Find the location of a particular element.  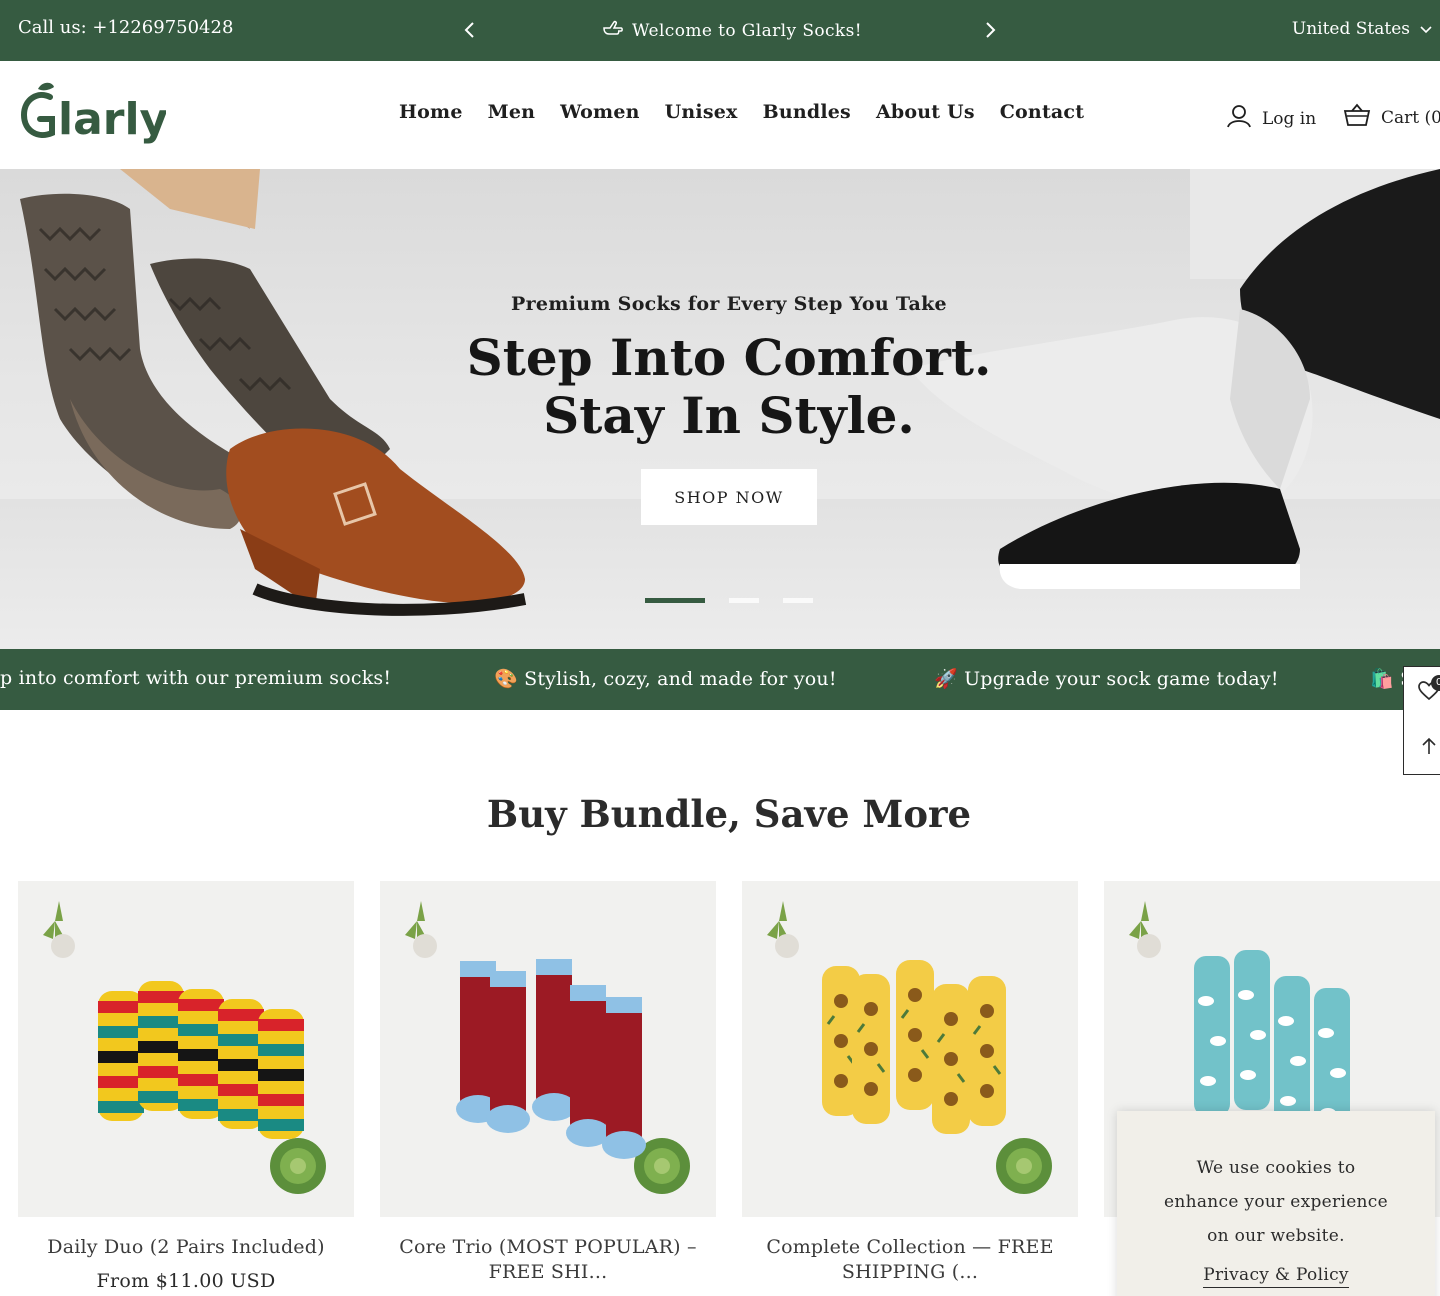

country-selector: United States is located at coordinates (1362, 29).